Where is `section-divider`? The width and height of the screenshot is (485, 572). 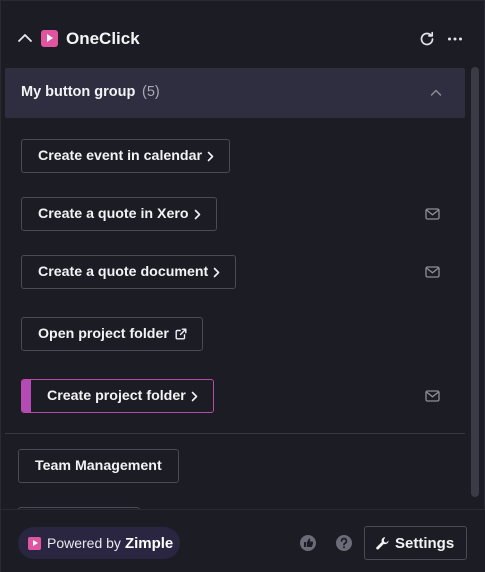 section-divider is located at coordinates (235, 433).